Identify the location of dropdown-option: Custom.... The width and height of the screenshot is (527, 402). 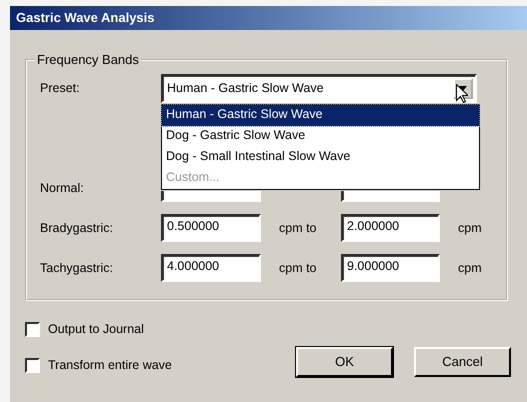
(320, 178).